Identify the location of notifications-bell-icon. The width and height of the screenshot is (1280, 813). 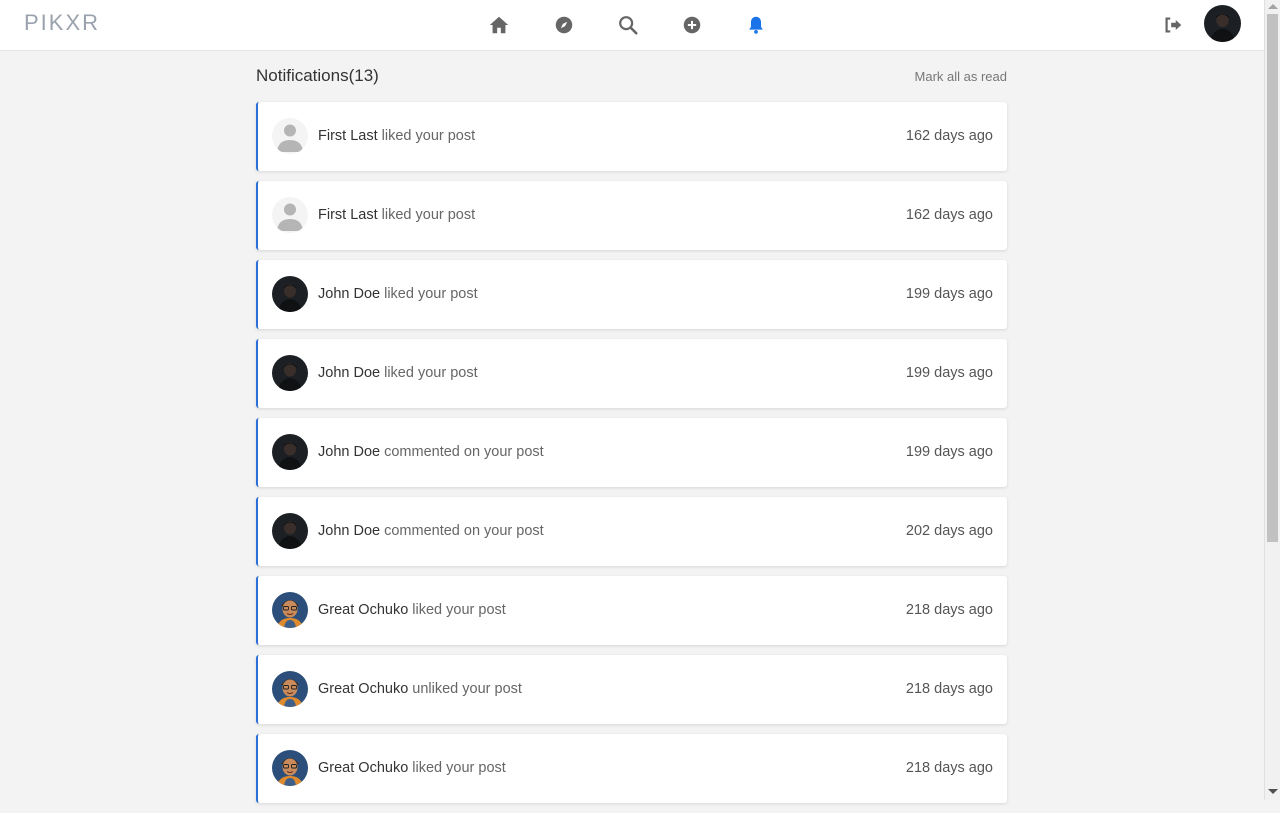
(756, 25).